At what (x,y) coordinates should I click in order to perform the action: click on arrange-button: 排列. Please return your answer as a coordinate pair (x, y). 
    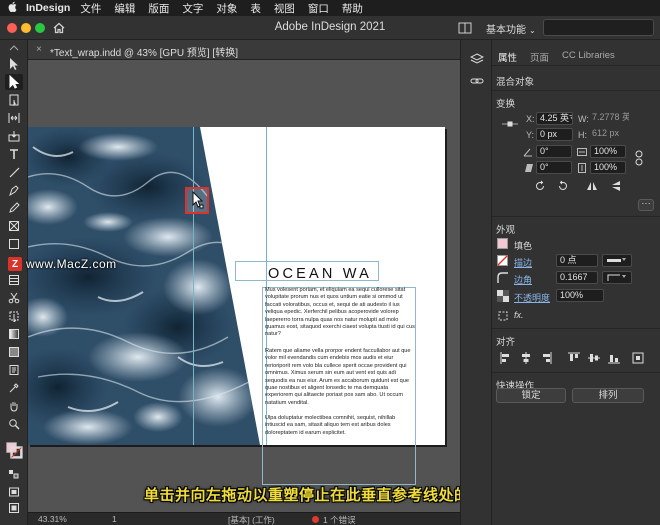
    Looking at the image, I should click on (608, 395).